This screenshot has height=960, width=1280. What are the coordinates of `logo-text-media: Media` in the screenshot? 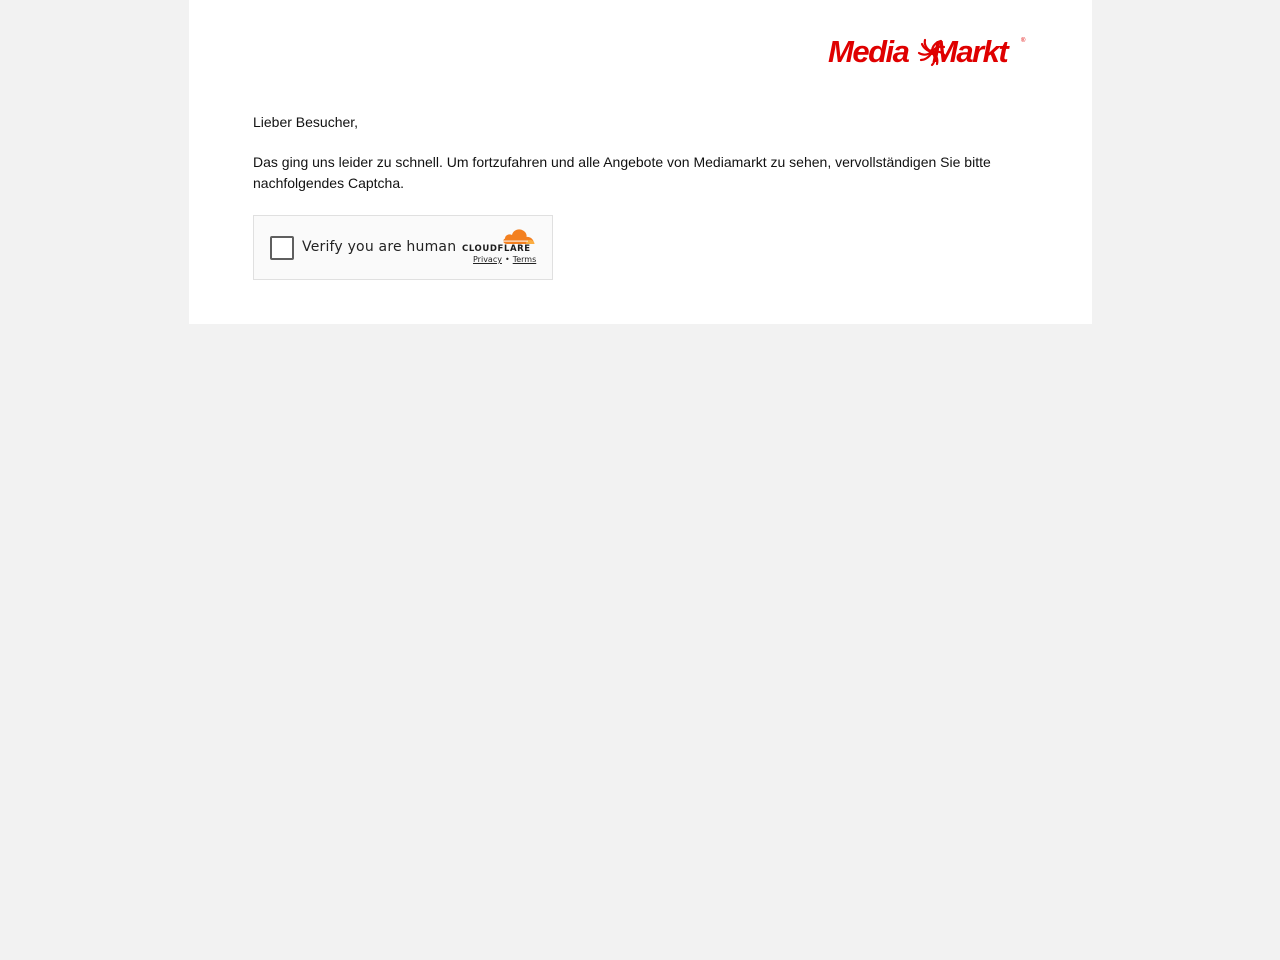 It's located at (869, 51).